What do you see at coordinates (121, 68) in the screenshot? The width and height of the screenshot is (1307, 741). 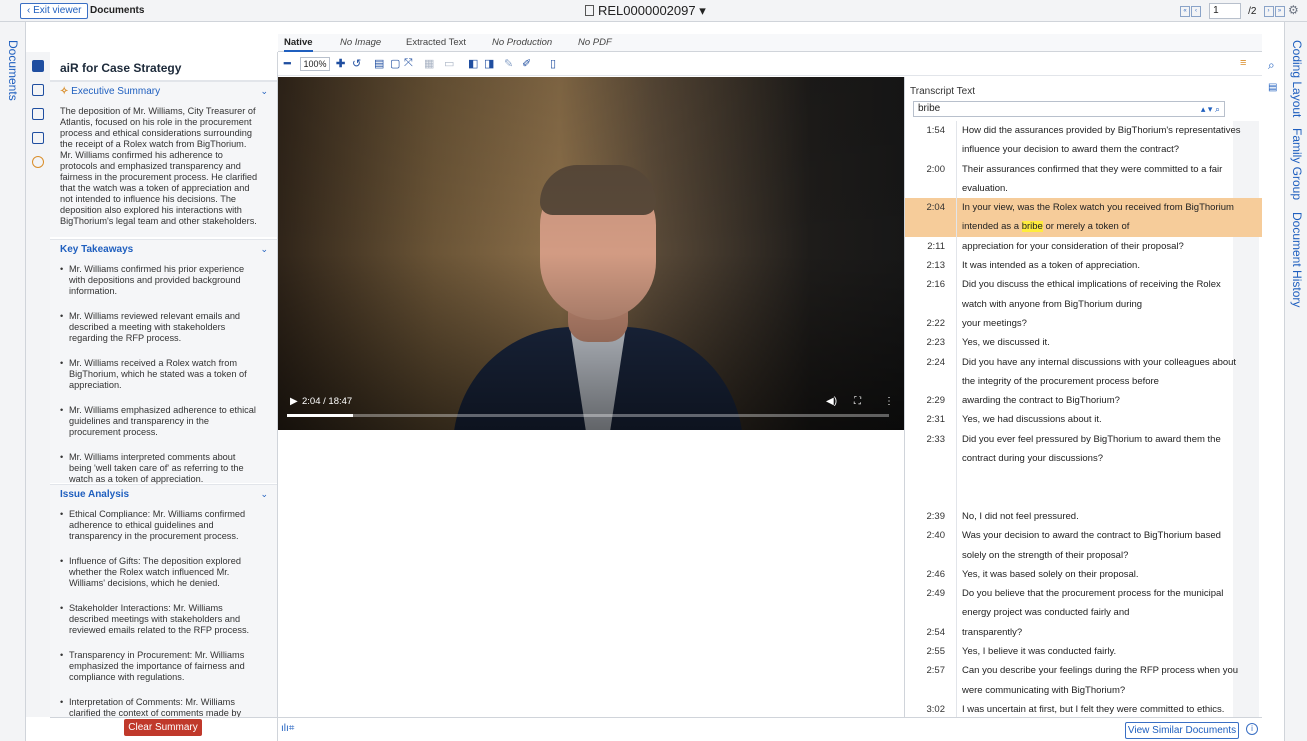 I see `air-title: aiR for Case Strategy` at bounding box center [121, 68].